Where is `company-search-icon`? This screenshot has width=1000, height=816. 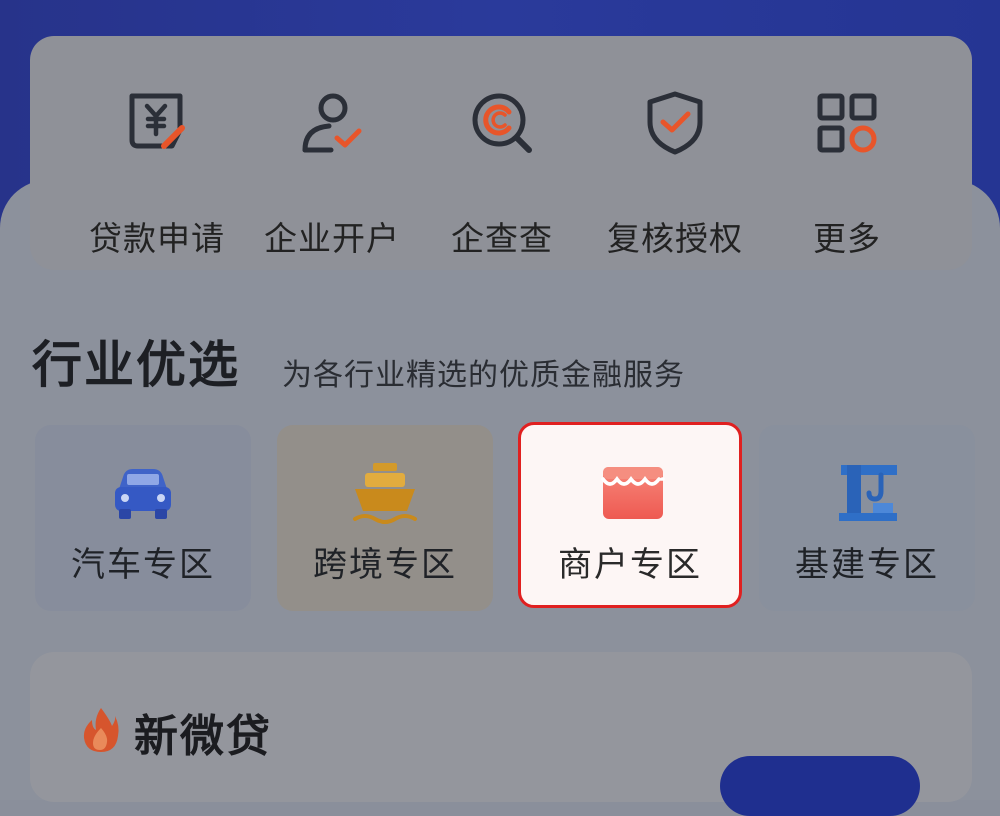
company-search-icon is located at coordinates (502, 123).